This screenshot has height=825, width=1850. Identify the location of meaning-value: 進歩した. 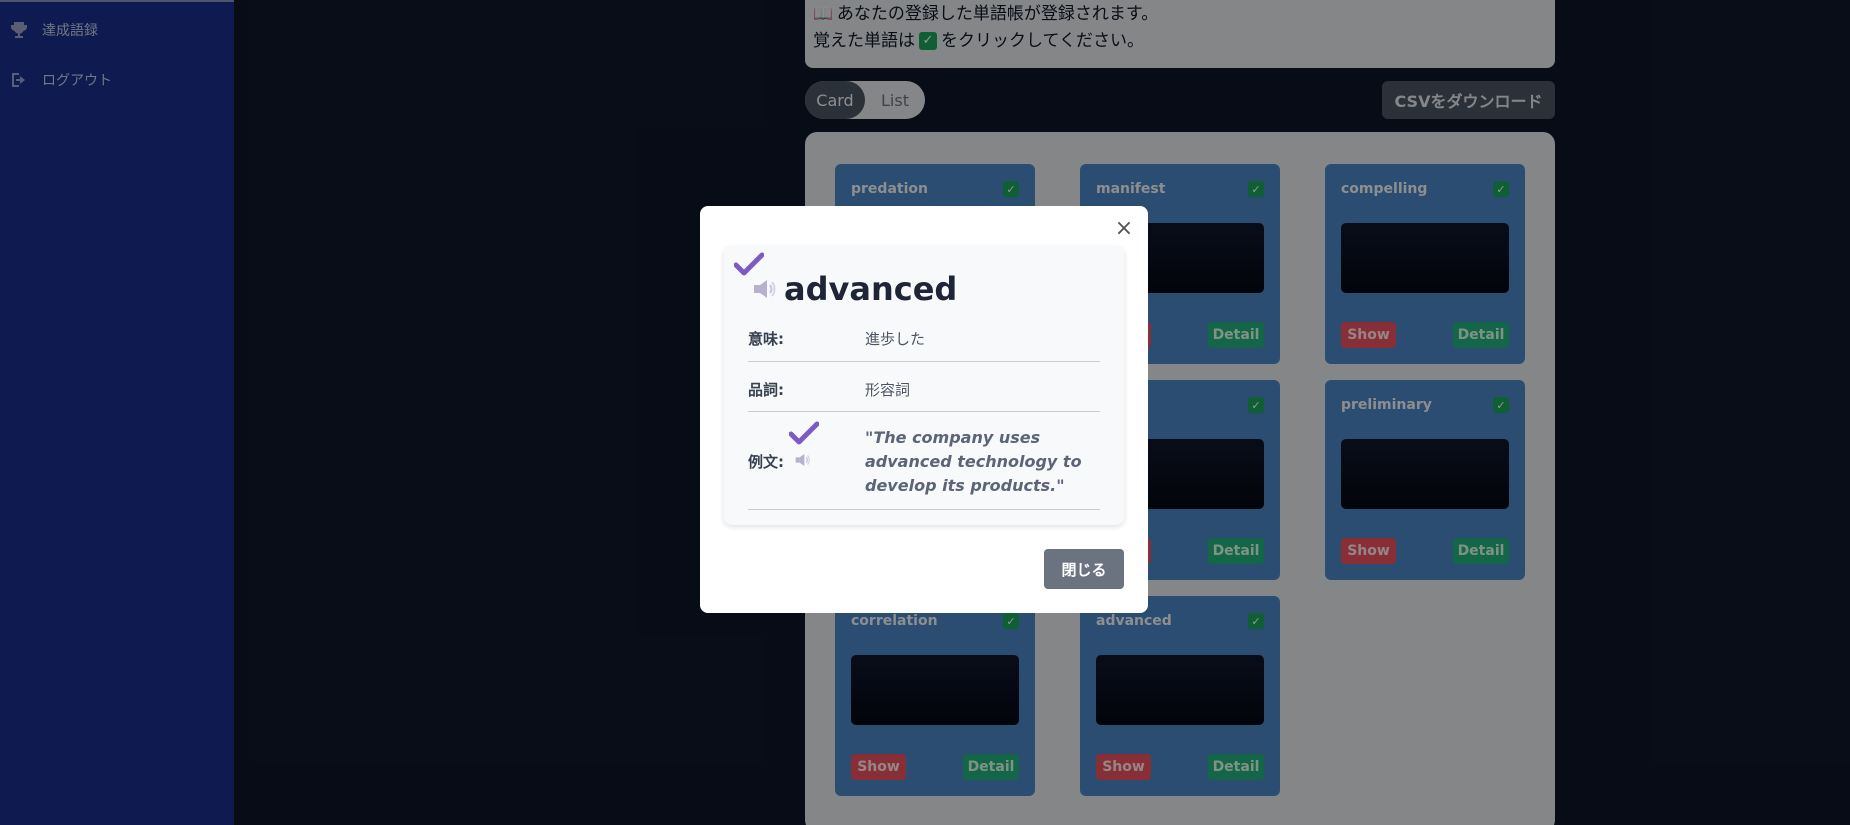
(895, 339).